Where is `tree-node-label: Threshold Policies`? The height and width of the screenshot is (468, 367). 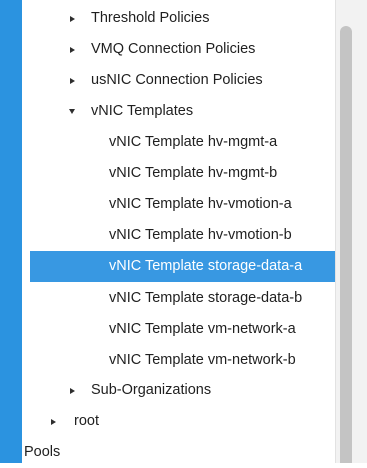 tree-node-label: Threshold Policies is located at coordinates (150, 18).